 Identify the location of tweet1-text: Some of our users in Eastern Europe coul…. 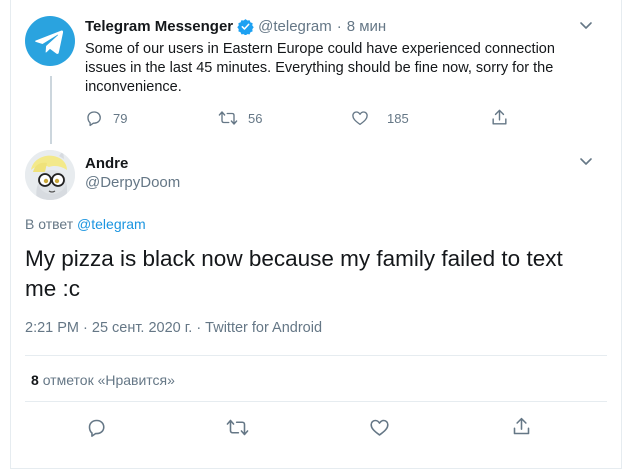
(320, 68).